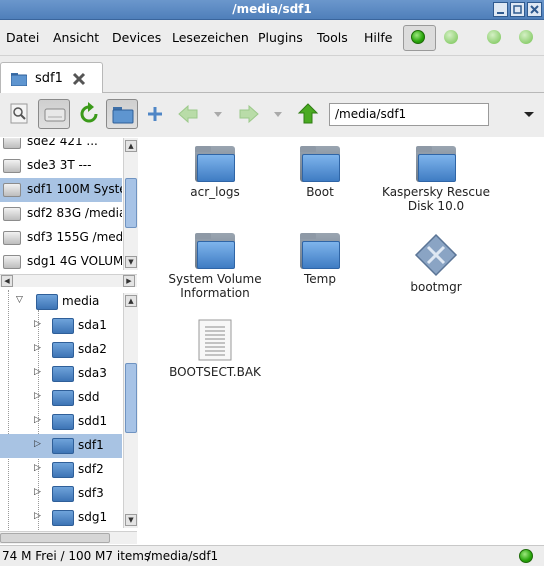  What do you see at coordinates (61, 494) in the screenshot?
I see `tree-item-sdf3: ▷ sdf3` at bounding box center [61, 494].